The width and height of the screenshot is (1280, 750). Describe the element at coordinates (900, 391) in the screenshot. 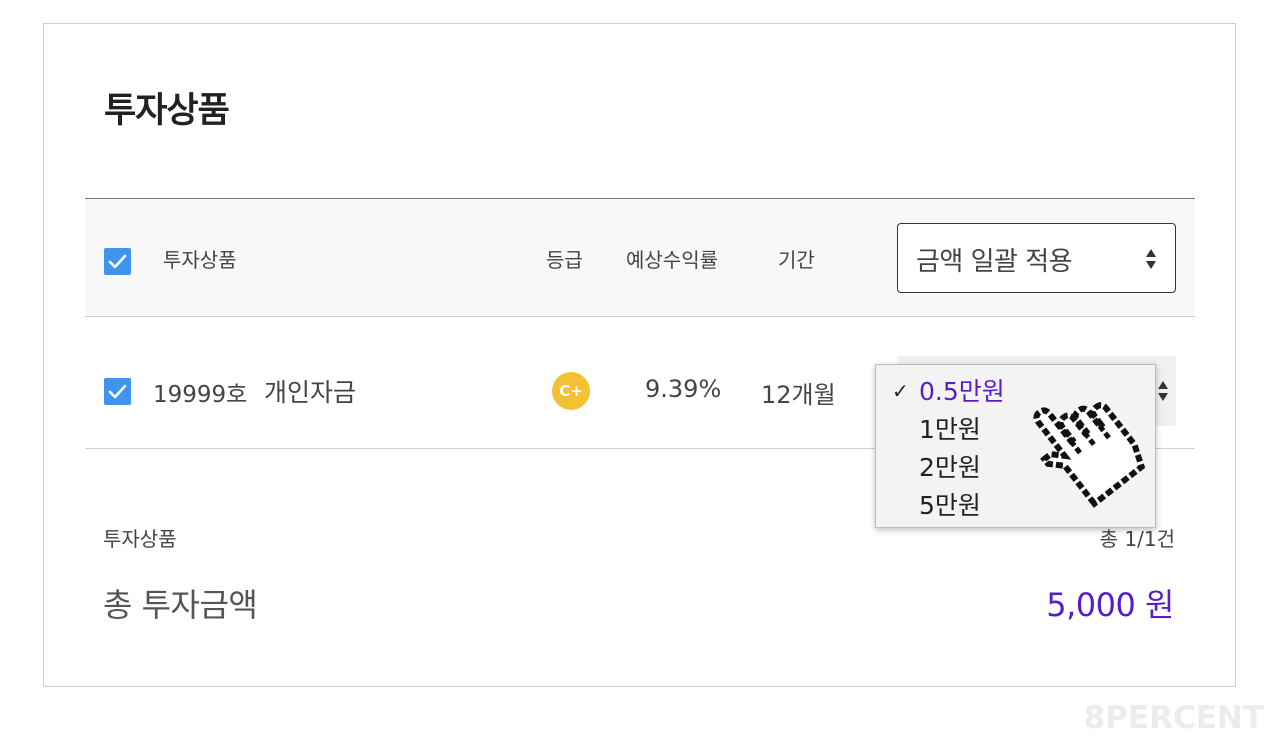

I see `selected-check-icon: ✓` at that location.